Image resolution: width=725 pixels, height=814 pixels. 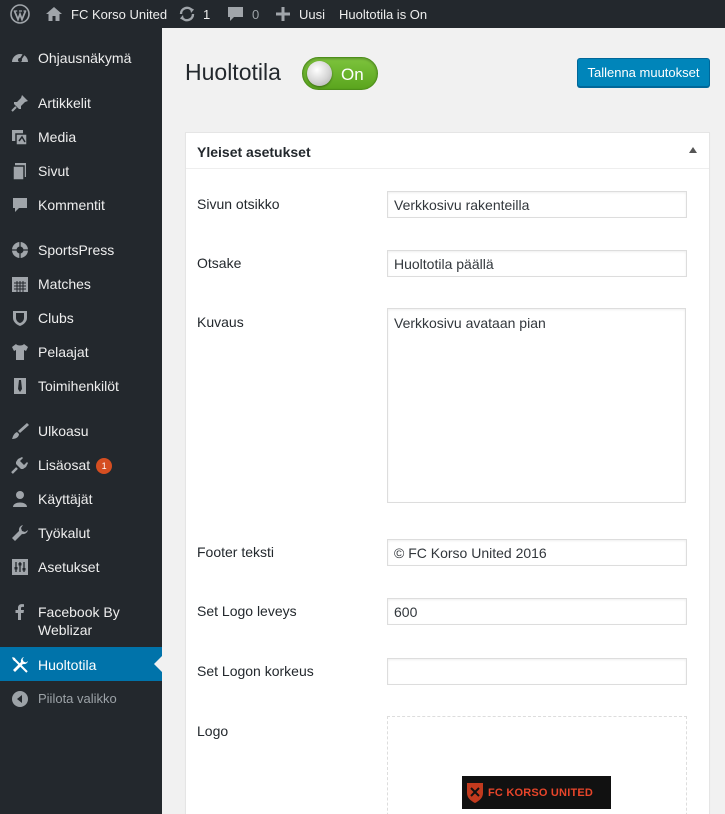 What do you see at coordinates (81, 318) in the screenshot?
I see `menu-item-clubs: Clubs` at bounding box center [81, 318].